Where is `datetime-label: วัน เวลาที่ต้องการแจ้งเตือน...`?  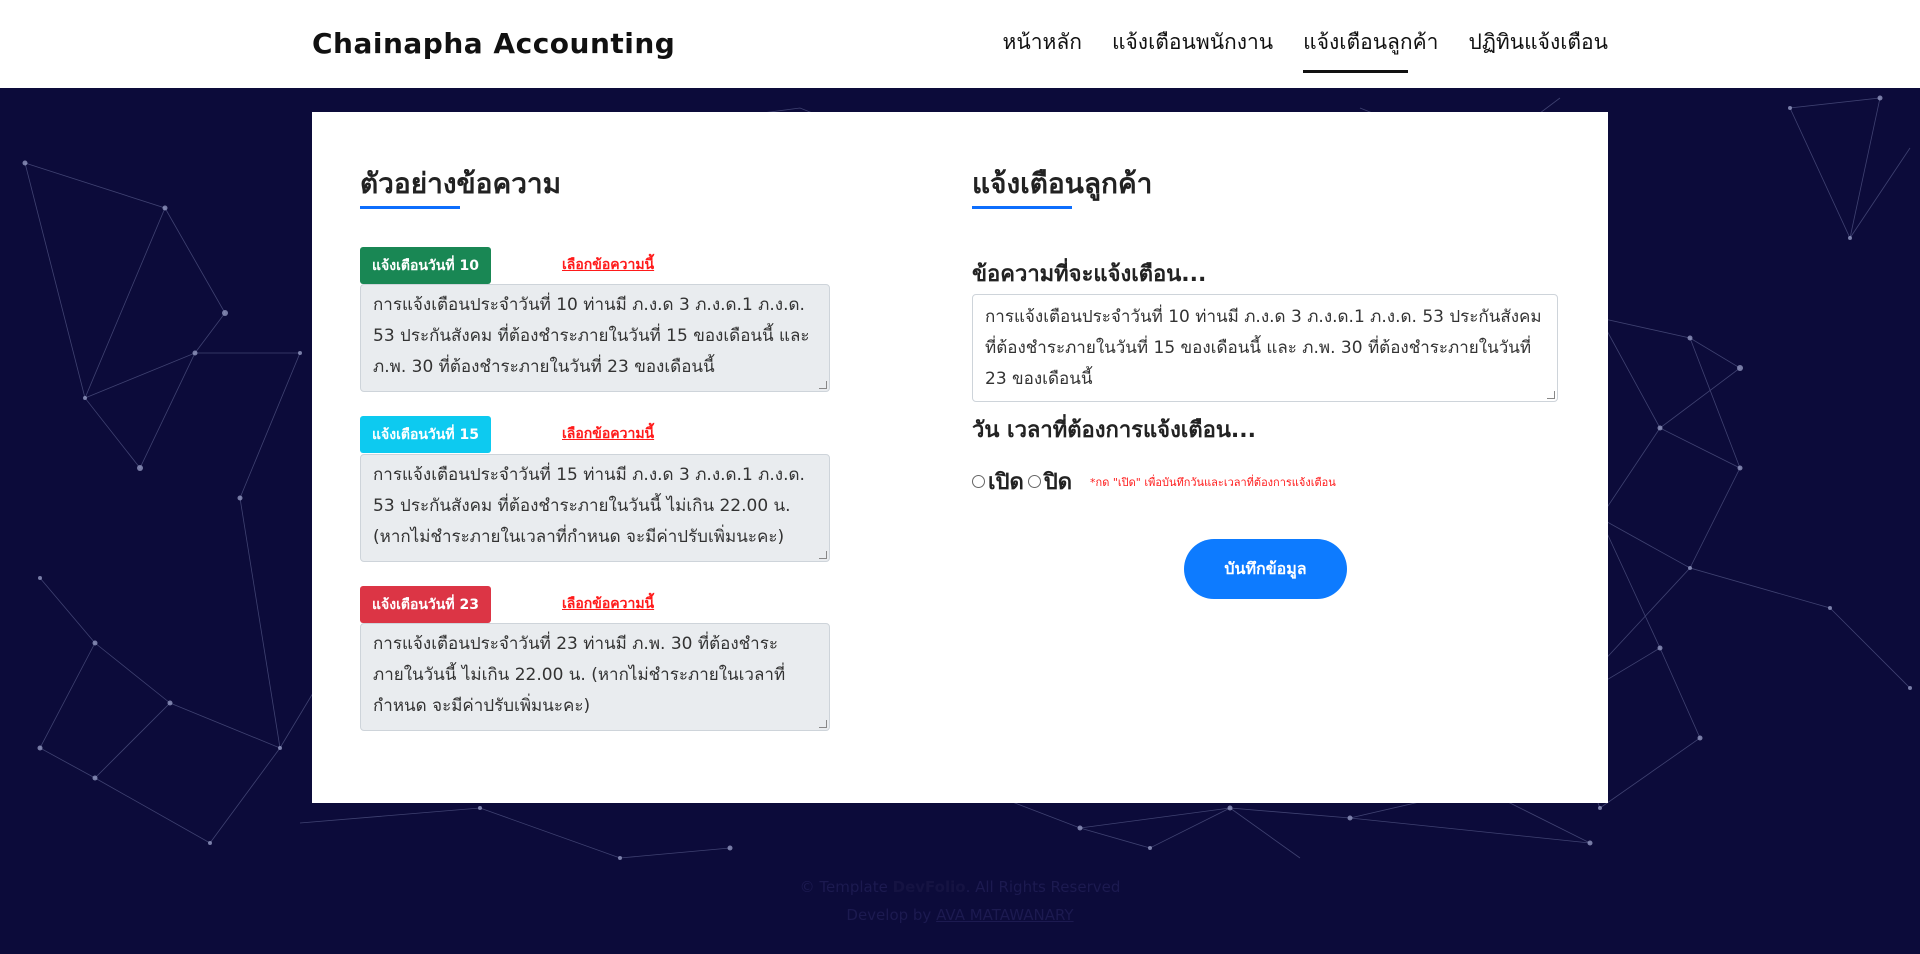 datetime-label: วัน เวลาที่ต้องการแจ้งเตือน... is located at coordinates (1114, 430).